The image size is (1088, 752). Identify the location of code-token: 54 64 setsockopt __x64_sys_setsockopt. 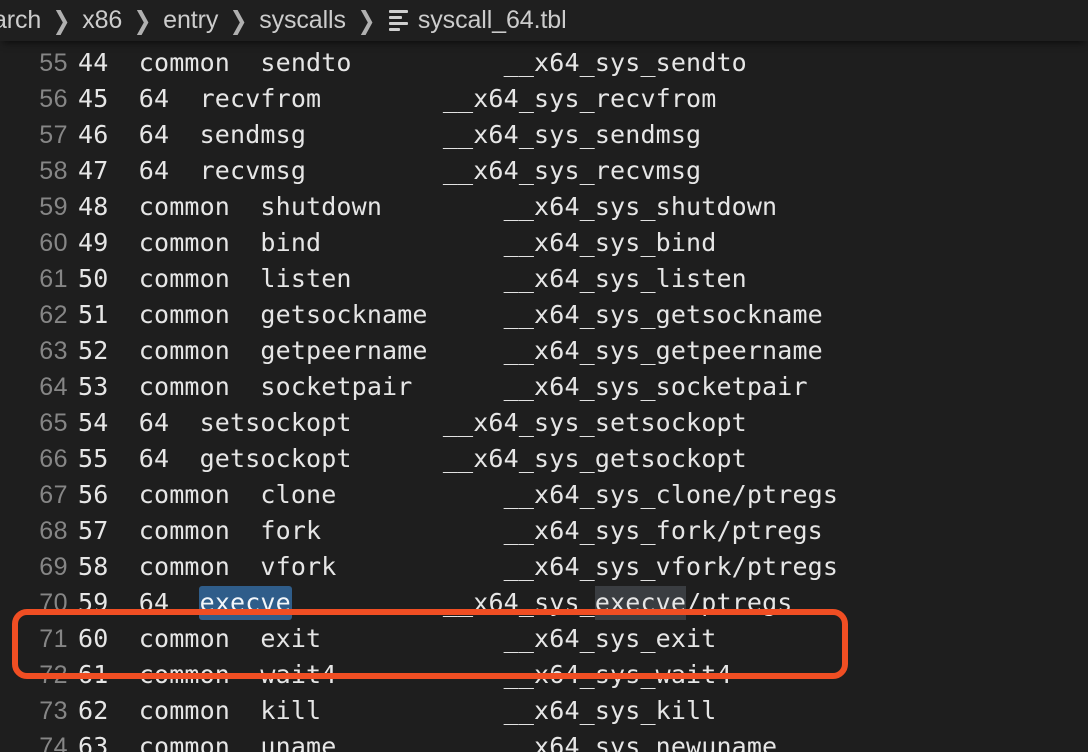
(412, 422).